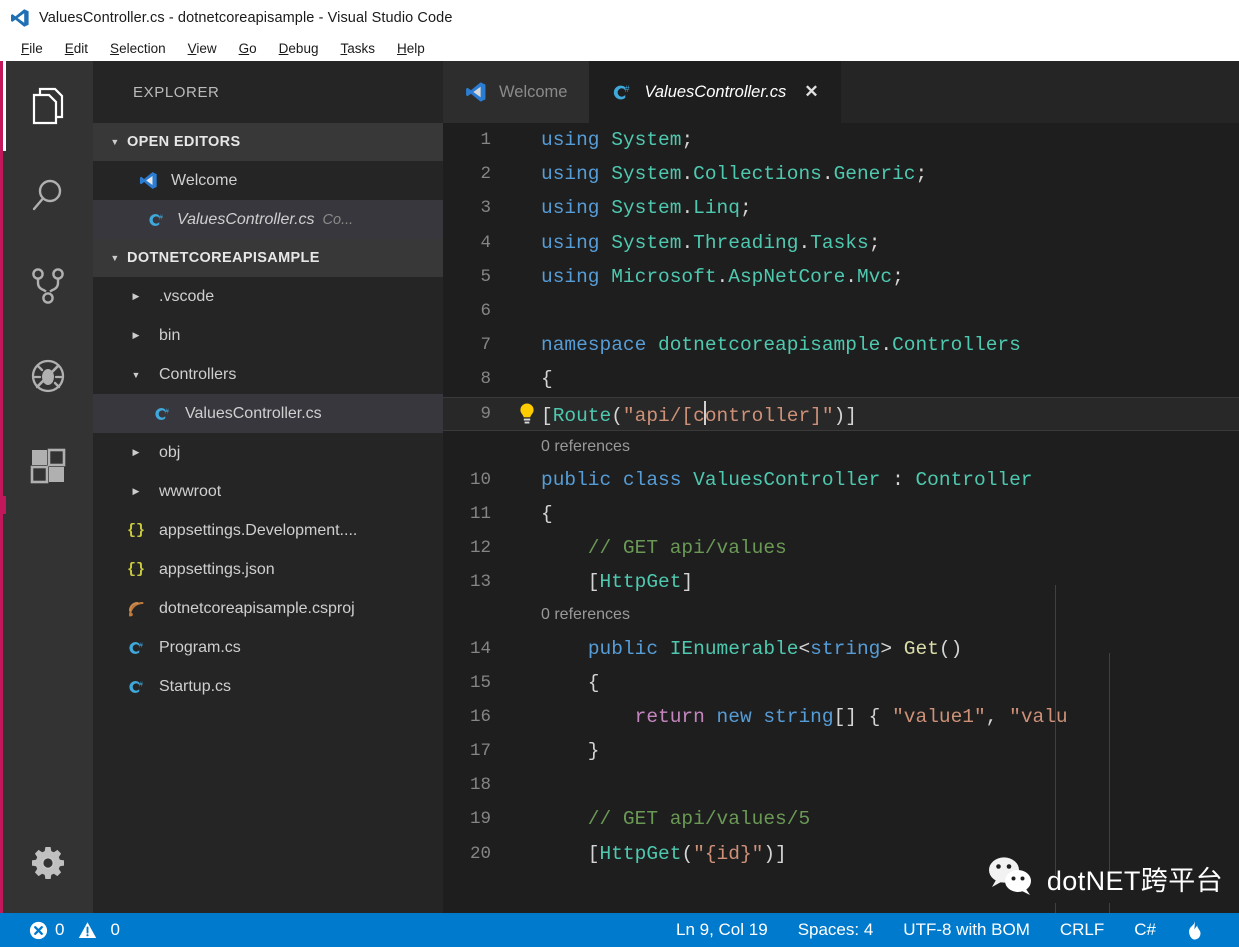 Image resolution: width=1239 pixels, height=947 pixels. I want to click on code-line: 13 [HttpGet], so click(841, 582).